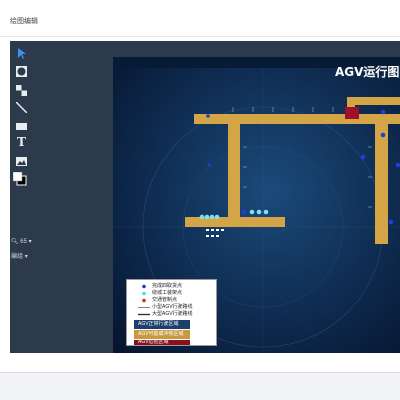  I want to click on track-upper-right, so click(373, 101).